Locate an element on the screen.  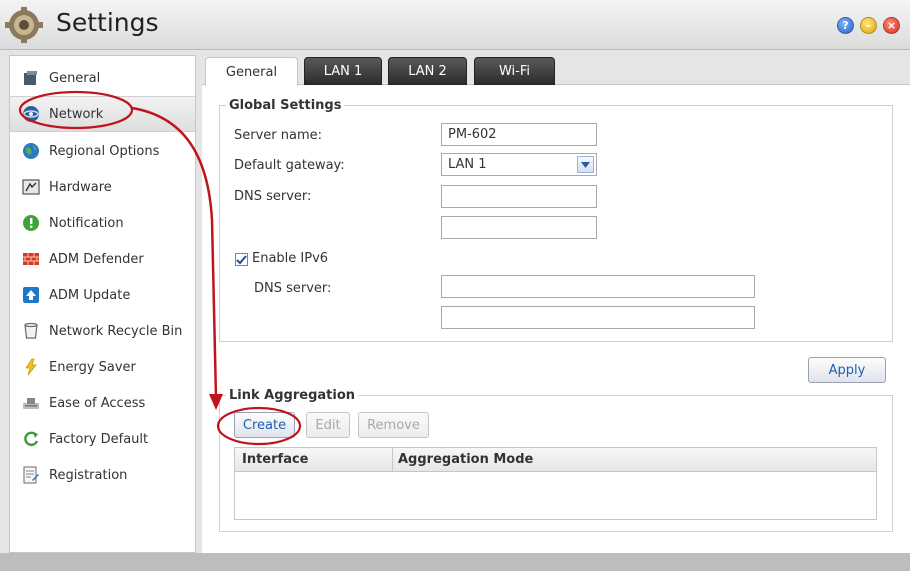
tab-general: General is located at coordinates (251, 71).